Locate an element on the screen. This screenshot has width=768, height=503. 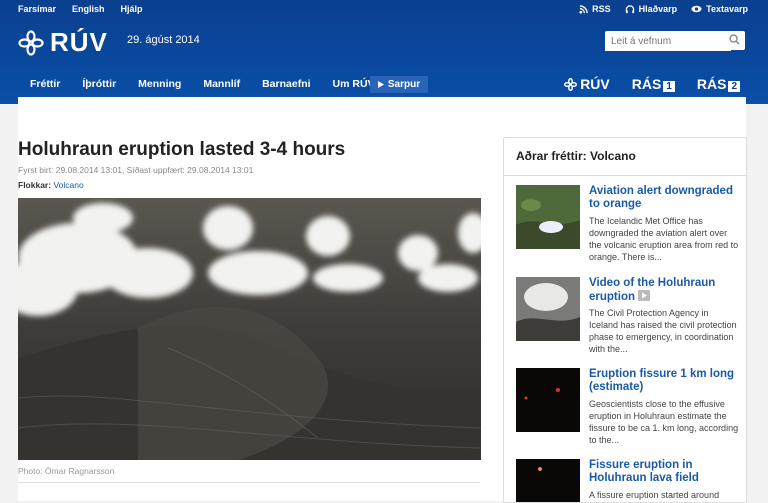
textavarp-link: Textavarp is located at coordinates (719, 9).